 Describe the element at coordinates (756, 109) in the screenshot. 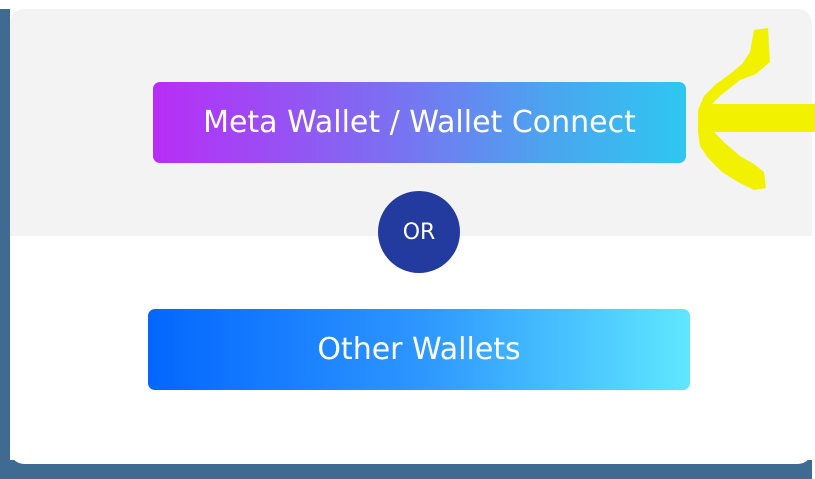

I see `arrow-left-icon` at that location.